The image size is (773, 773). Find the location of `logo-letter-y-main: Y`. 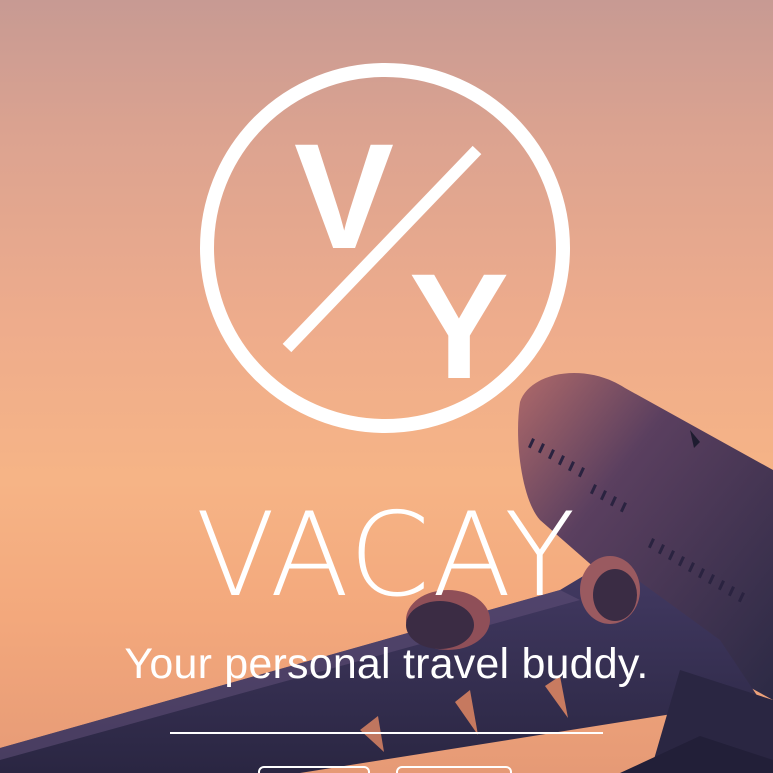

logo-letter-y-main: Y is located at coordinates (459, 326).